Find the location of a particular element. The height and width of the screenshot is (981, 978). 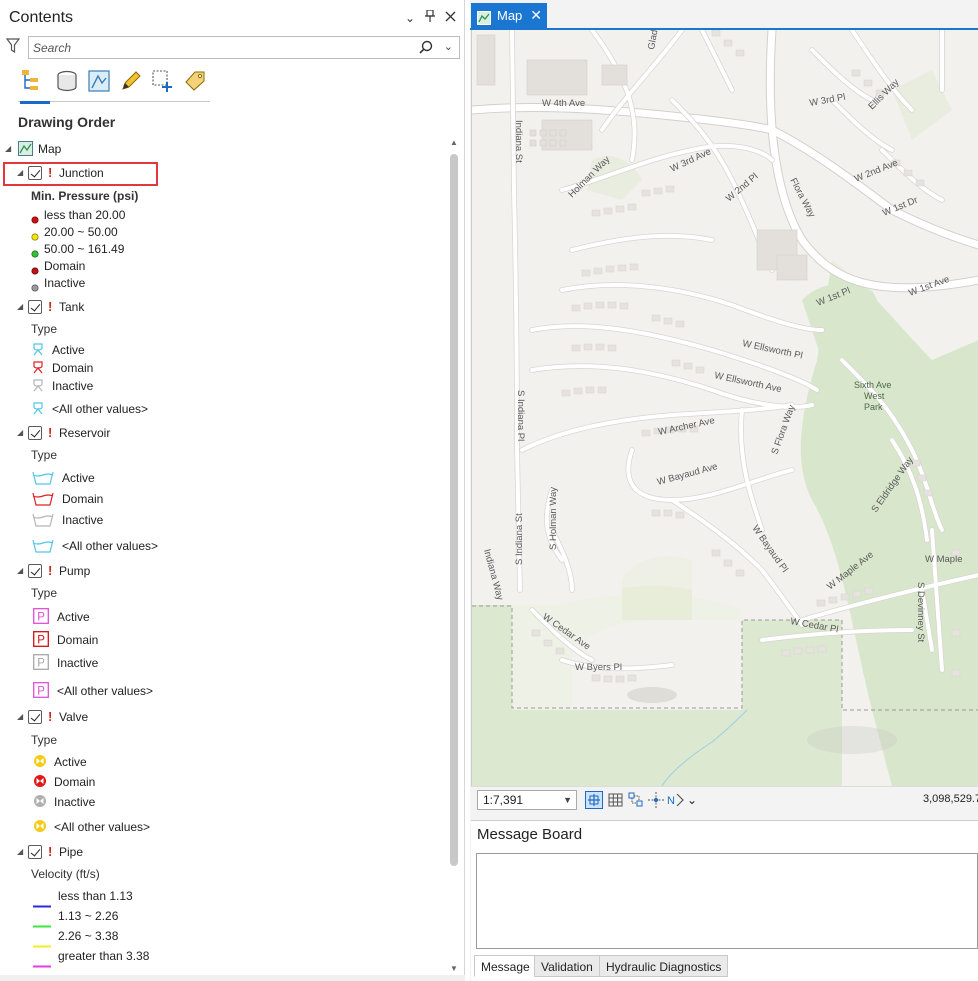

contents-scrollbar: ▲ ▼ is located at coordinates (455, 558).